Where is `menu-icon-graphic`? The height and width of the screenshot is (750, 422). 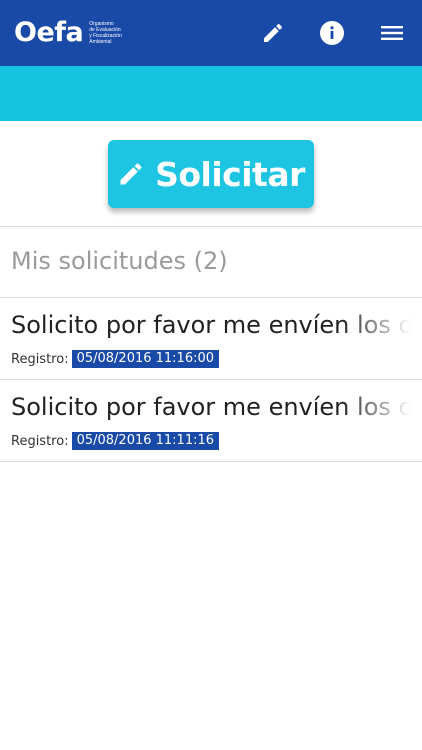 menu-icon-graphic is located at coordinates (392, 33).